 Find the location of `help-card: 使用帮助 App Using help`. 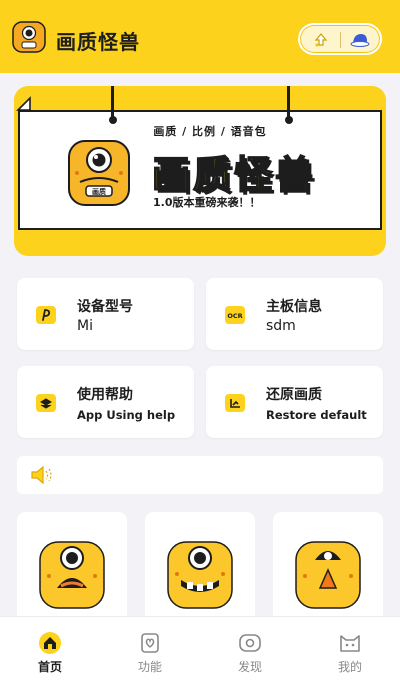

help-card: 使用帮助 App Using help is located at coordinates (105, 402).